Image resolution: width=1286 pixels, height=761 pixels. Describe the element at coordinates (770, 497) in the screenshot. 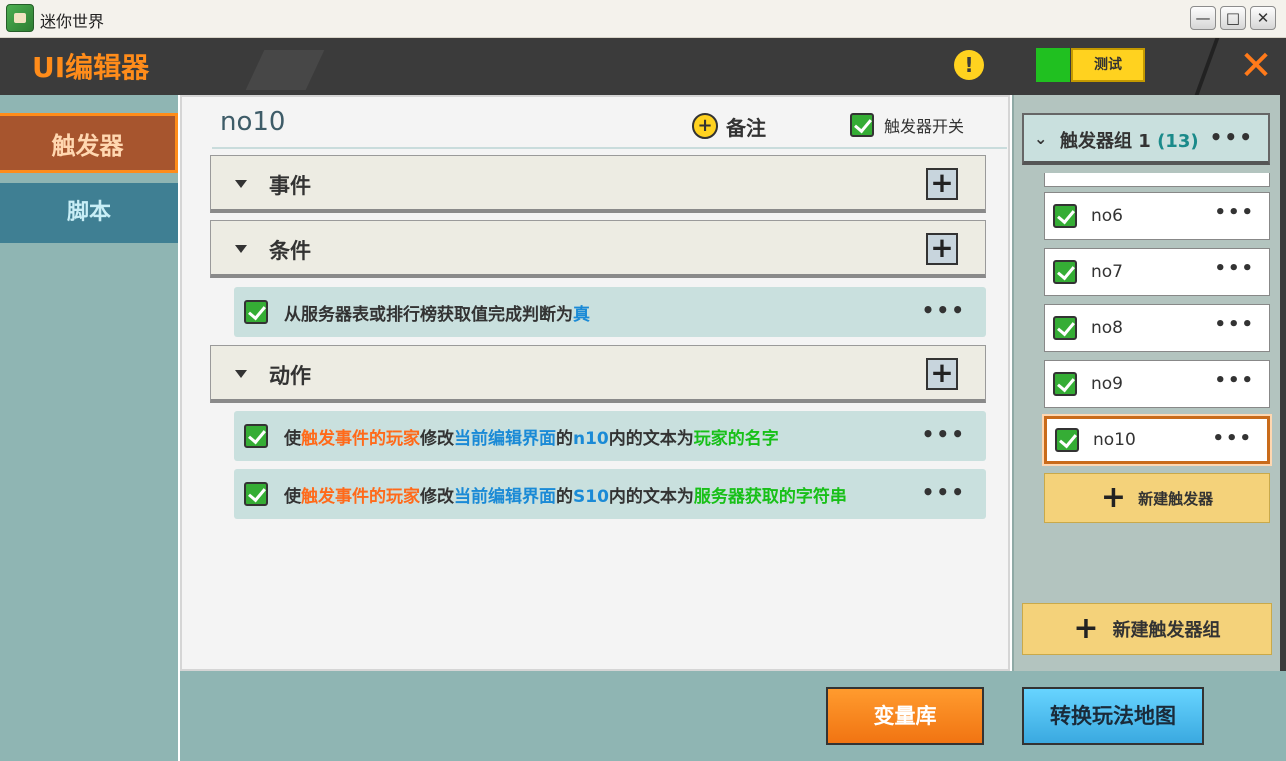

I see `text-value-param: 服务器获取的字符串` at that location.